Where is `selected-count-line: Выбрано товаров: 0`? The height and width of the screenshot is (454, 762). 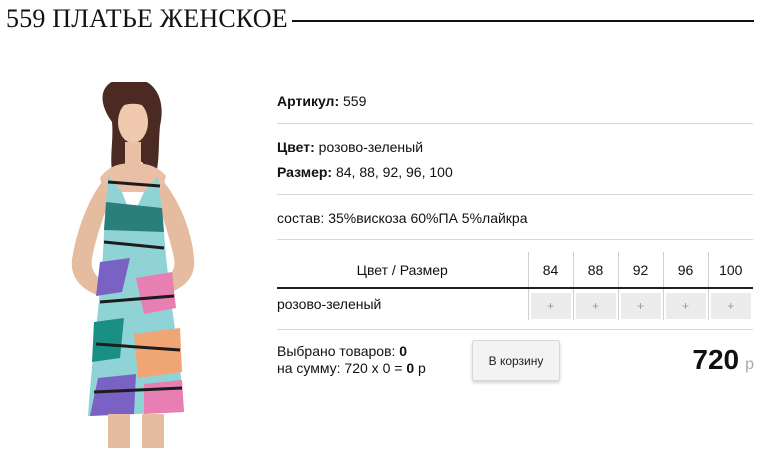 selected-count-line: Выбрано товаров: 0 is located at coordinates (351, 351).